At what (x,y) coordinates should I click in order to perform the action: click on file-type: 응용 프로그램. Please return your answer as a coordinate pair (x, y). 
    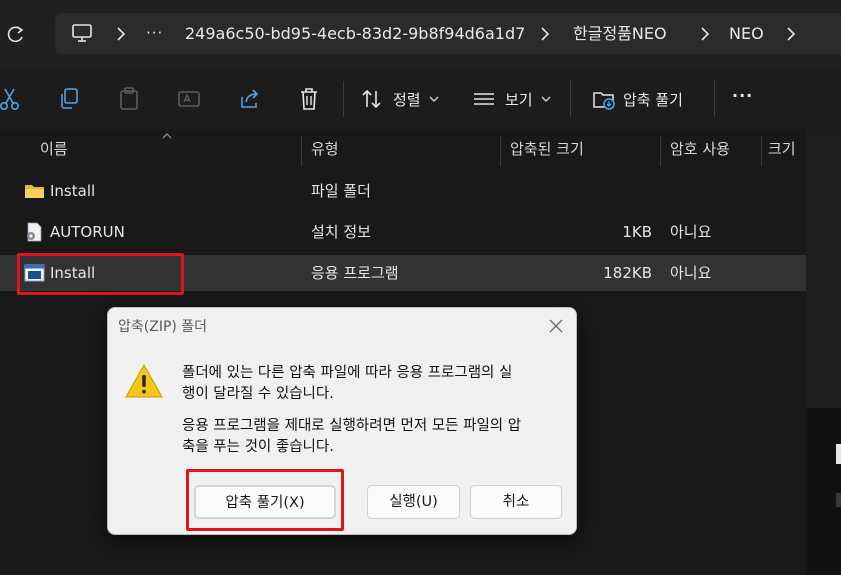
    Looking at the image, I should click on (355, 273).